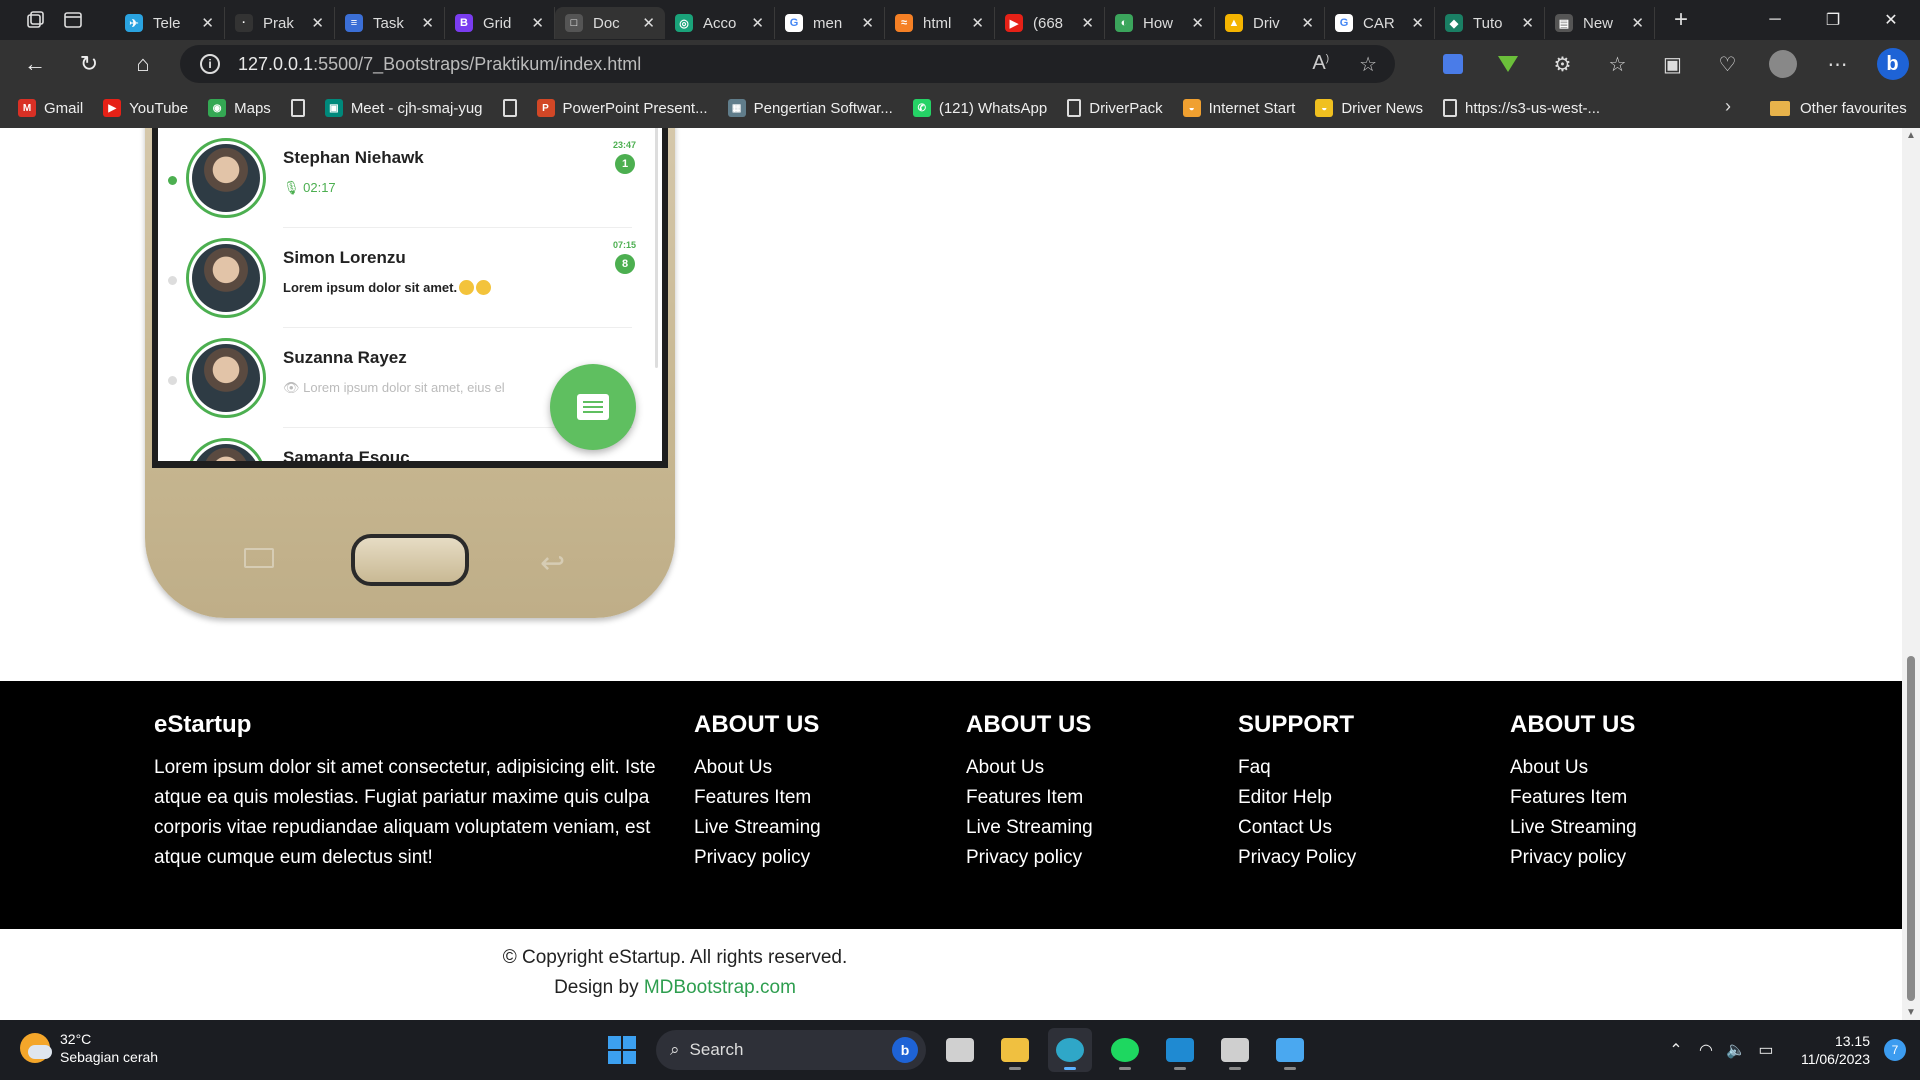  Describe the element at coordinates (1617, 64) in the screenshot. I see `favorites-icon: ☆` at that location.